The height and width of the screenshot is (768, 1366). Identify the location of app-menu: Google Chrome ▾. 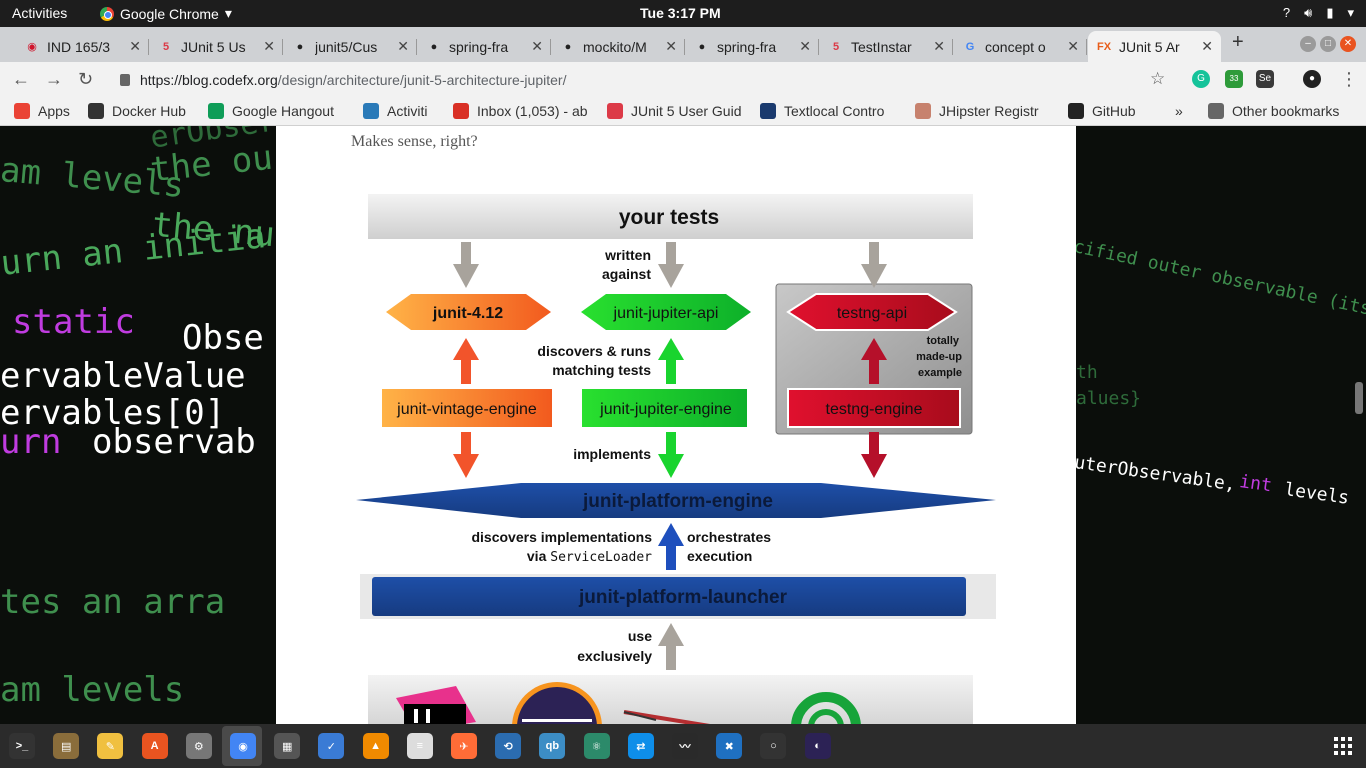
(166, 13).